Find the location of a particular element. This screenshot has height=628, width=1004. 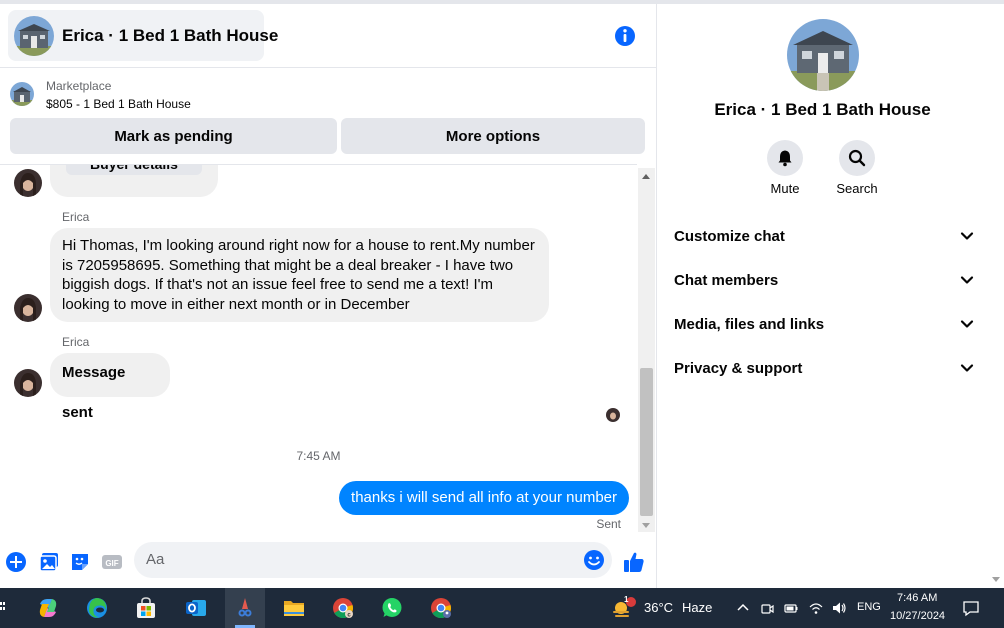

section-media-files-links: Media, files and links is located at coordinates (824, 324).